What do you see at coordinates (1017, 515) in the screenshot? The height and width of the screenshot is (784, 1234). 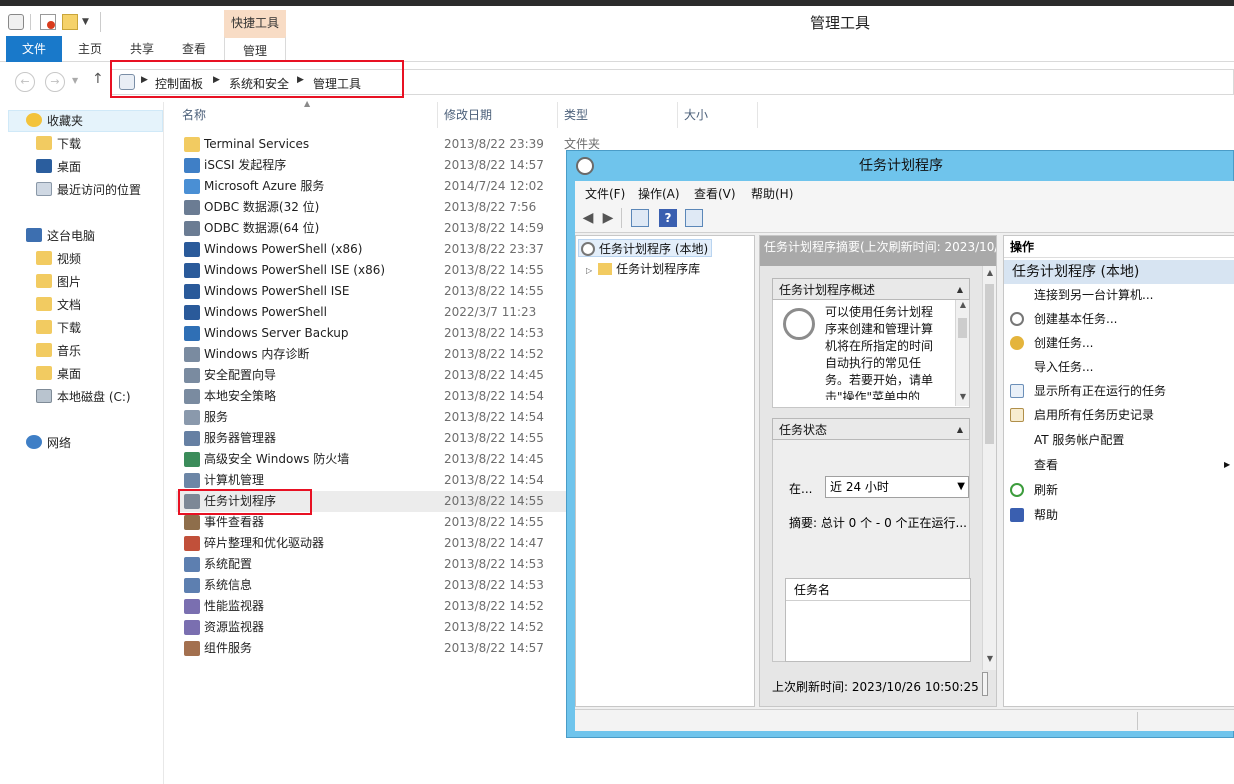 I see `help-icon` at bounding box center [1017, 515].